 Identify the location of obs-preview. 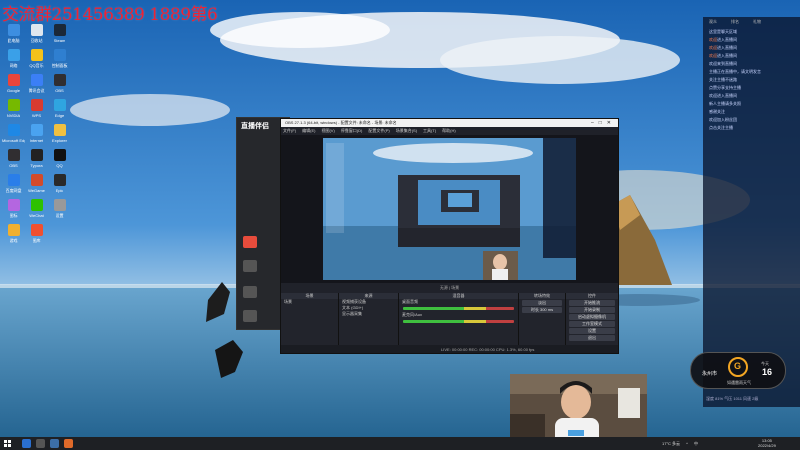
(449, 209).